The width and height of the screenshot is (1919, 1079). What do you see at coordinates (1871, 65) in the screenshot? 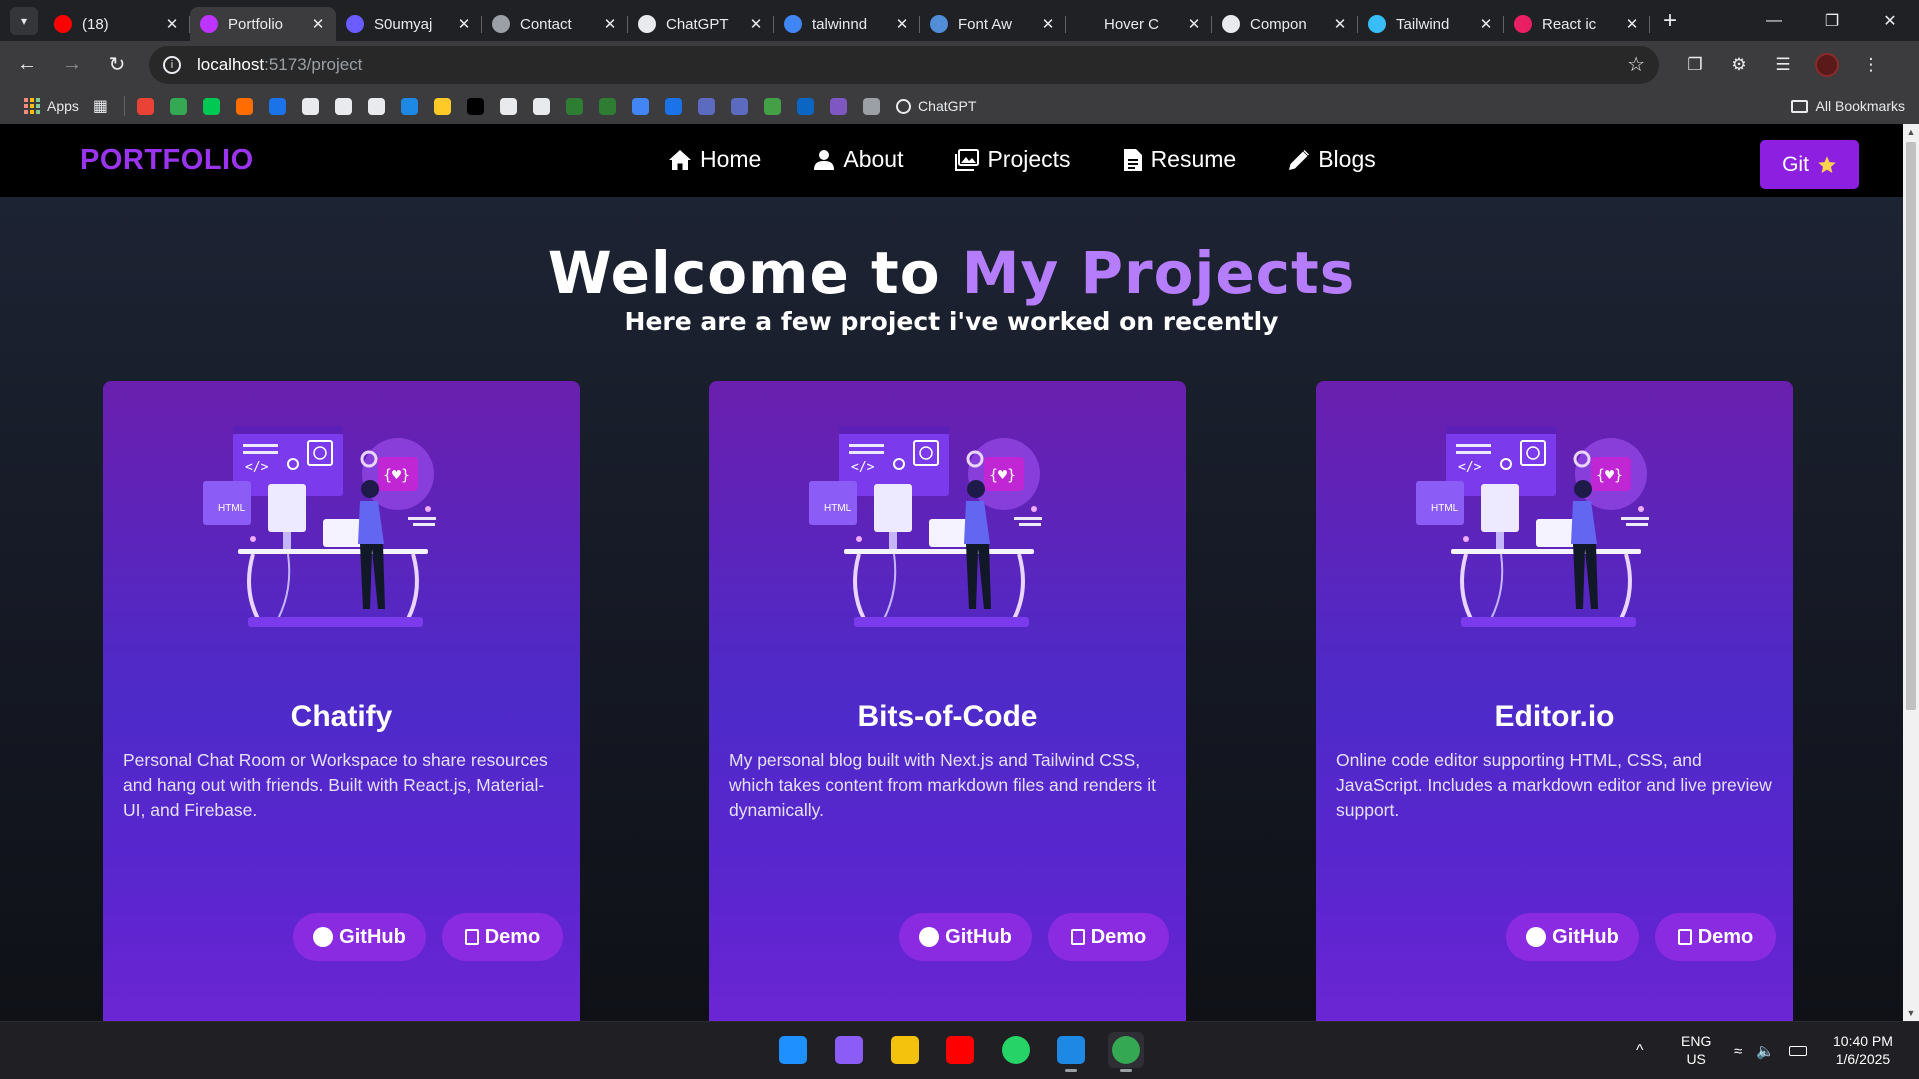
I see `chrome-menu-icon: ⋮` at bounding box center [1871, 65].